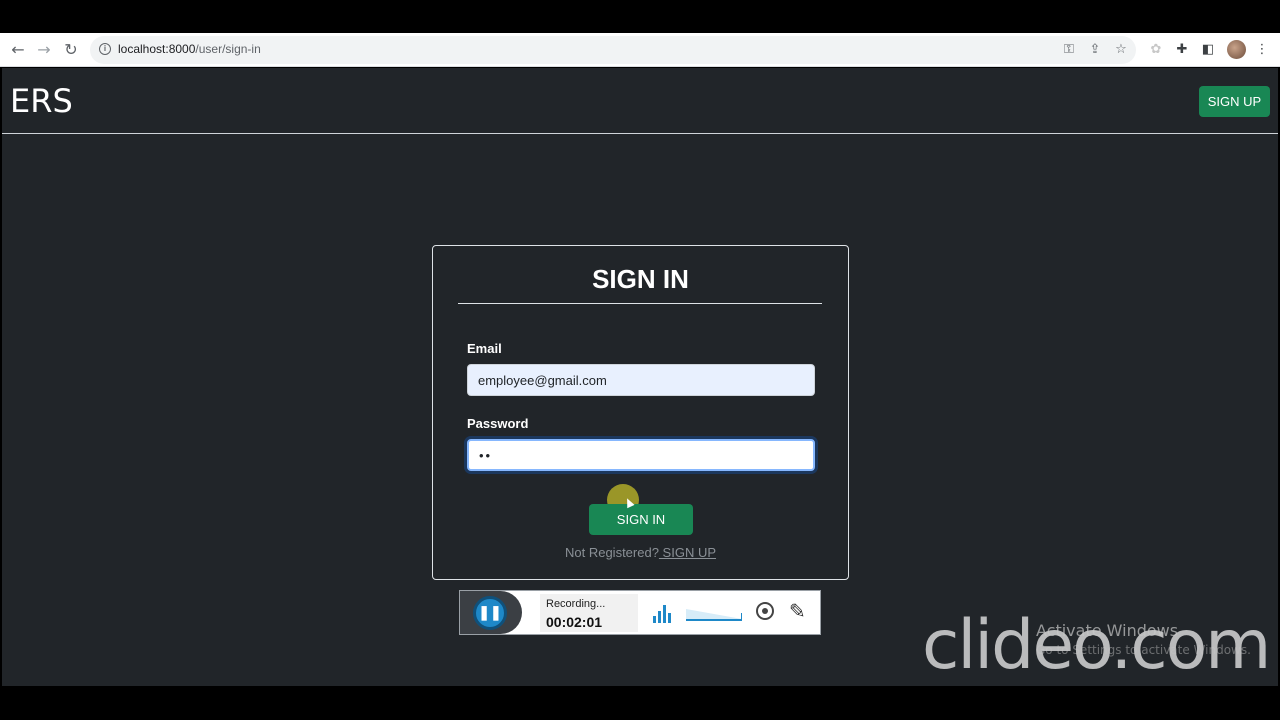 Image resolution: width=1280 pixels, height=720 pixels. What do you see at coordinates (1121, 50) in the screenshot?
I see `star-icon: ☆` at bounding box center [1121, 50].